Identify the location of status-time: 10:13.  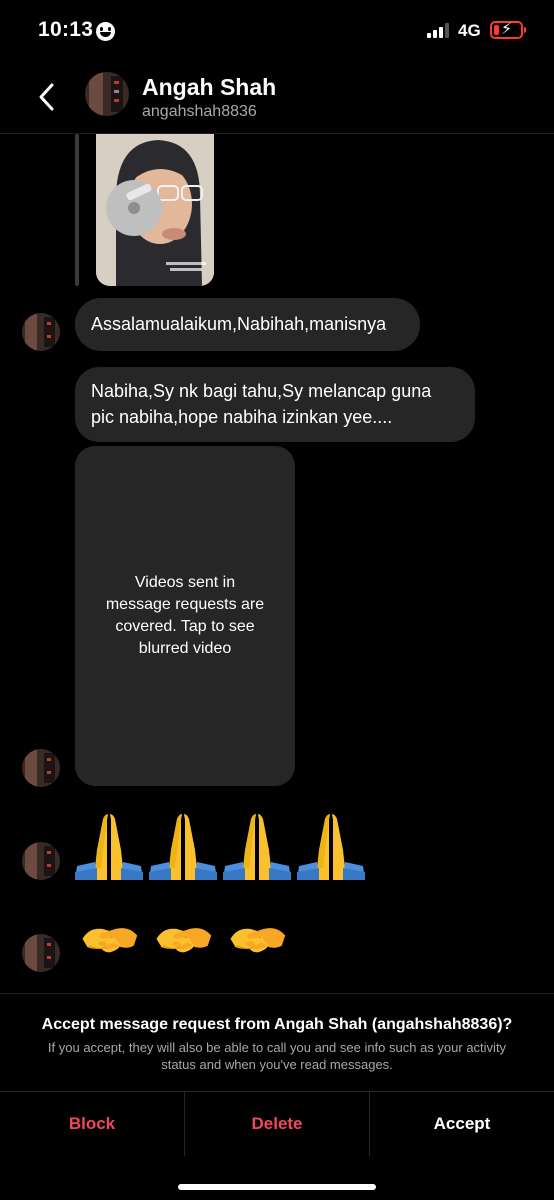
(66, 29).